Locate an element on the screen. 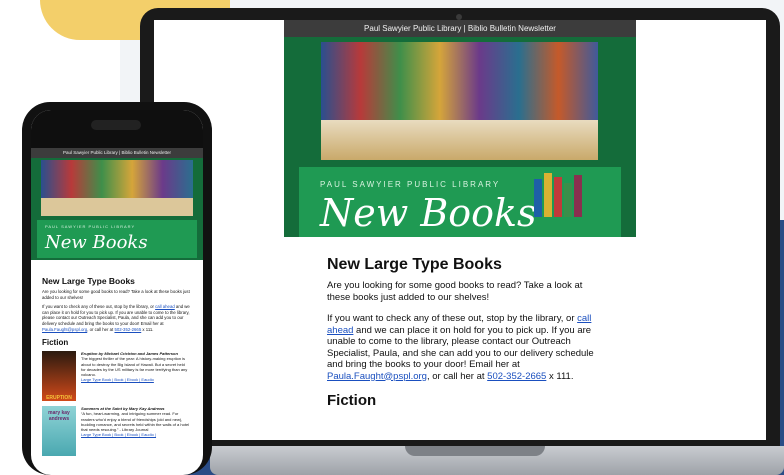  book-cover: mary kay andrews is located at coordinates (59, 431).